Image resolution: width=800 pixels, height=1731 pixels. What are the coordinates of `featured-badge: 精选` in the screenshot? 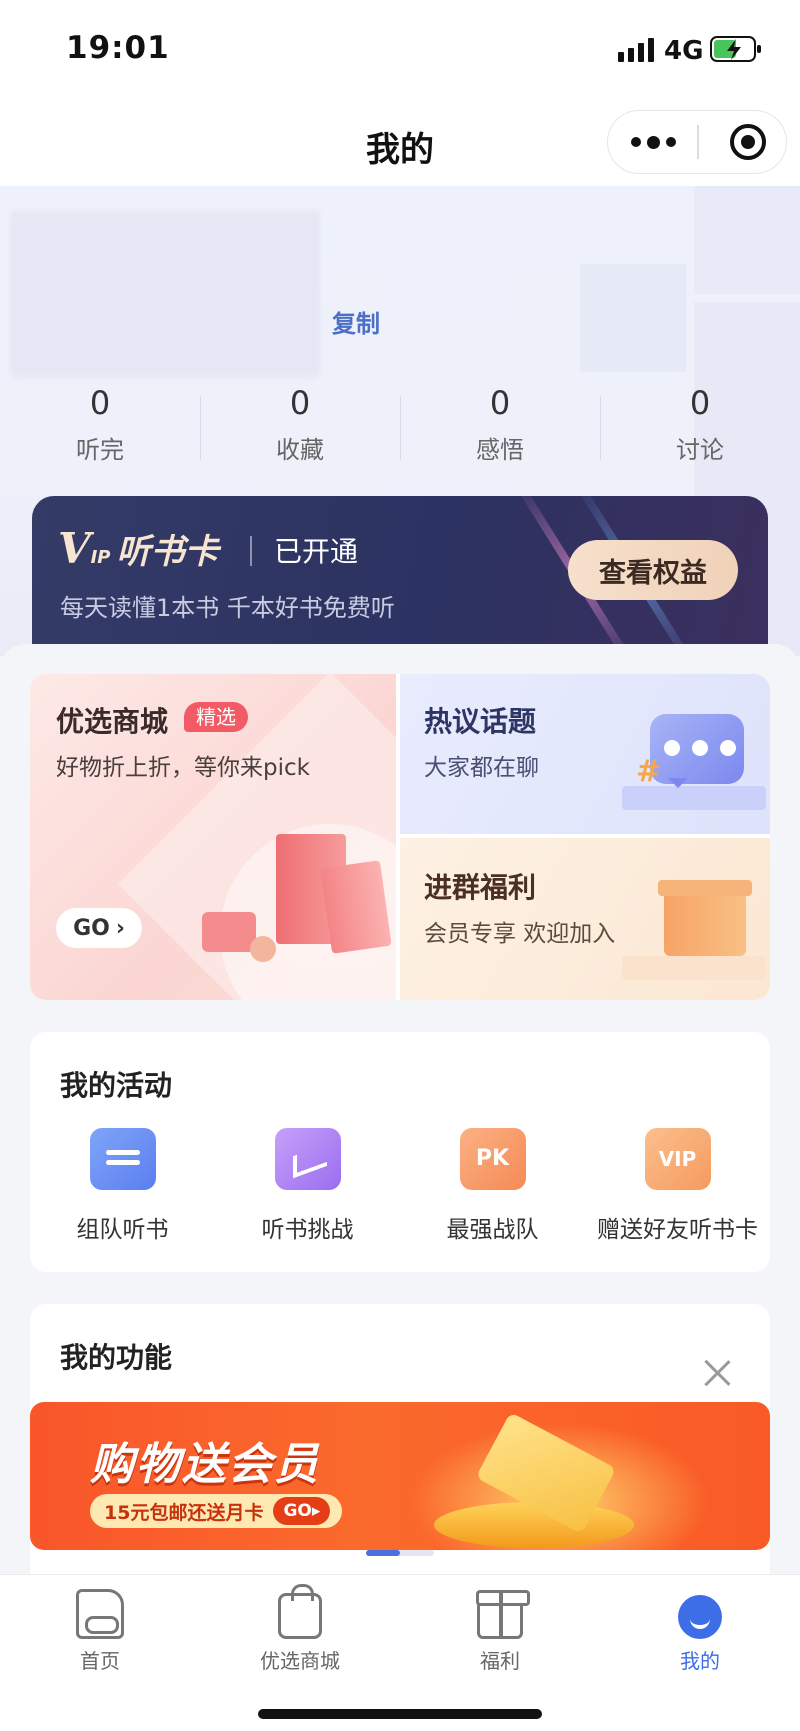 It's located at (216, 717).